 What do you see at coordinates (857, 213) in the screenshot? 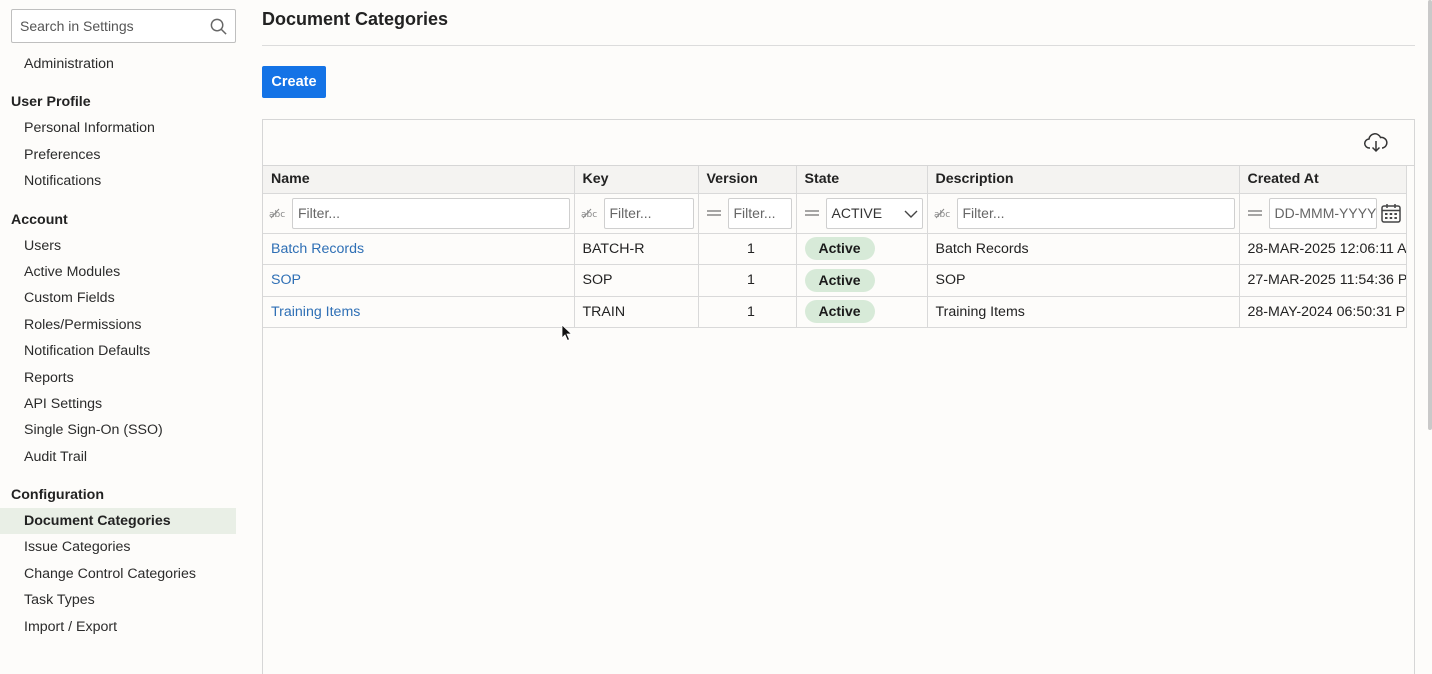
I see `state-filter-value: ACTIVE` at bounding box center [857, 213].